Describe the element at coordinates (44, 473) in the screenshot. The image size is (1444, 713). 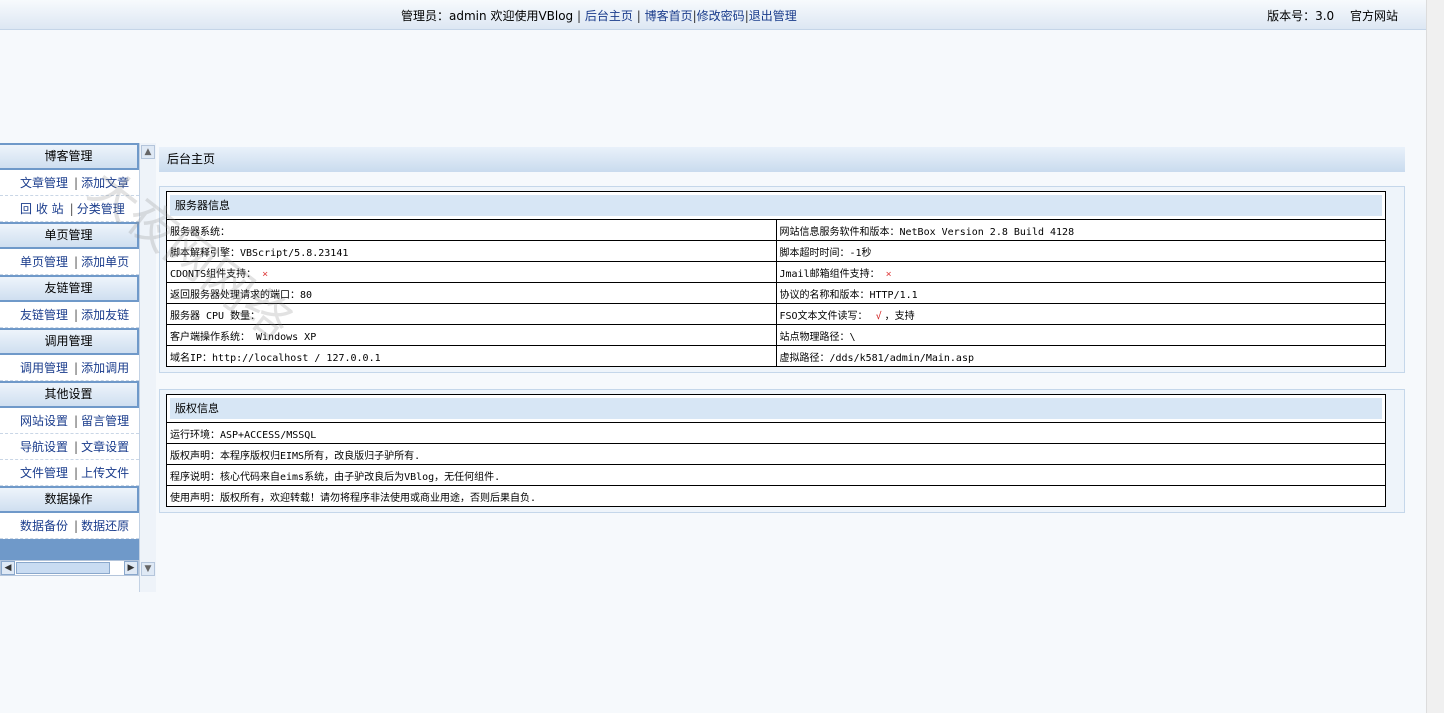
I see `nav-file-manage: 文件管理` at that location.